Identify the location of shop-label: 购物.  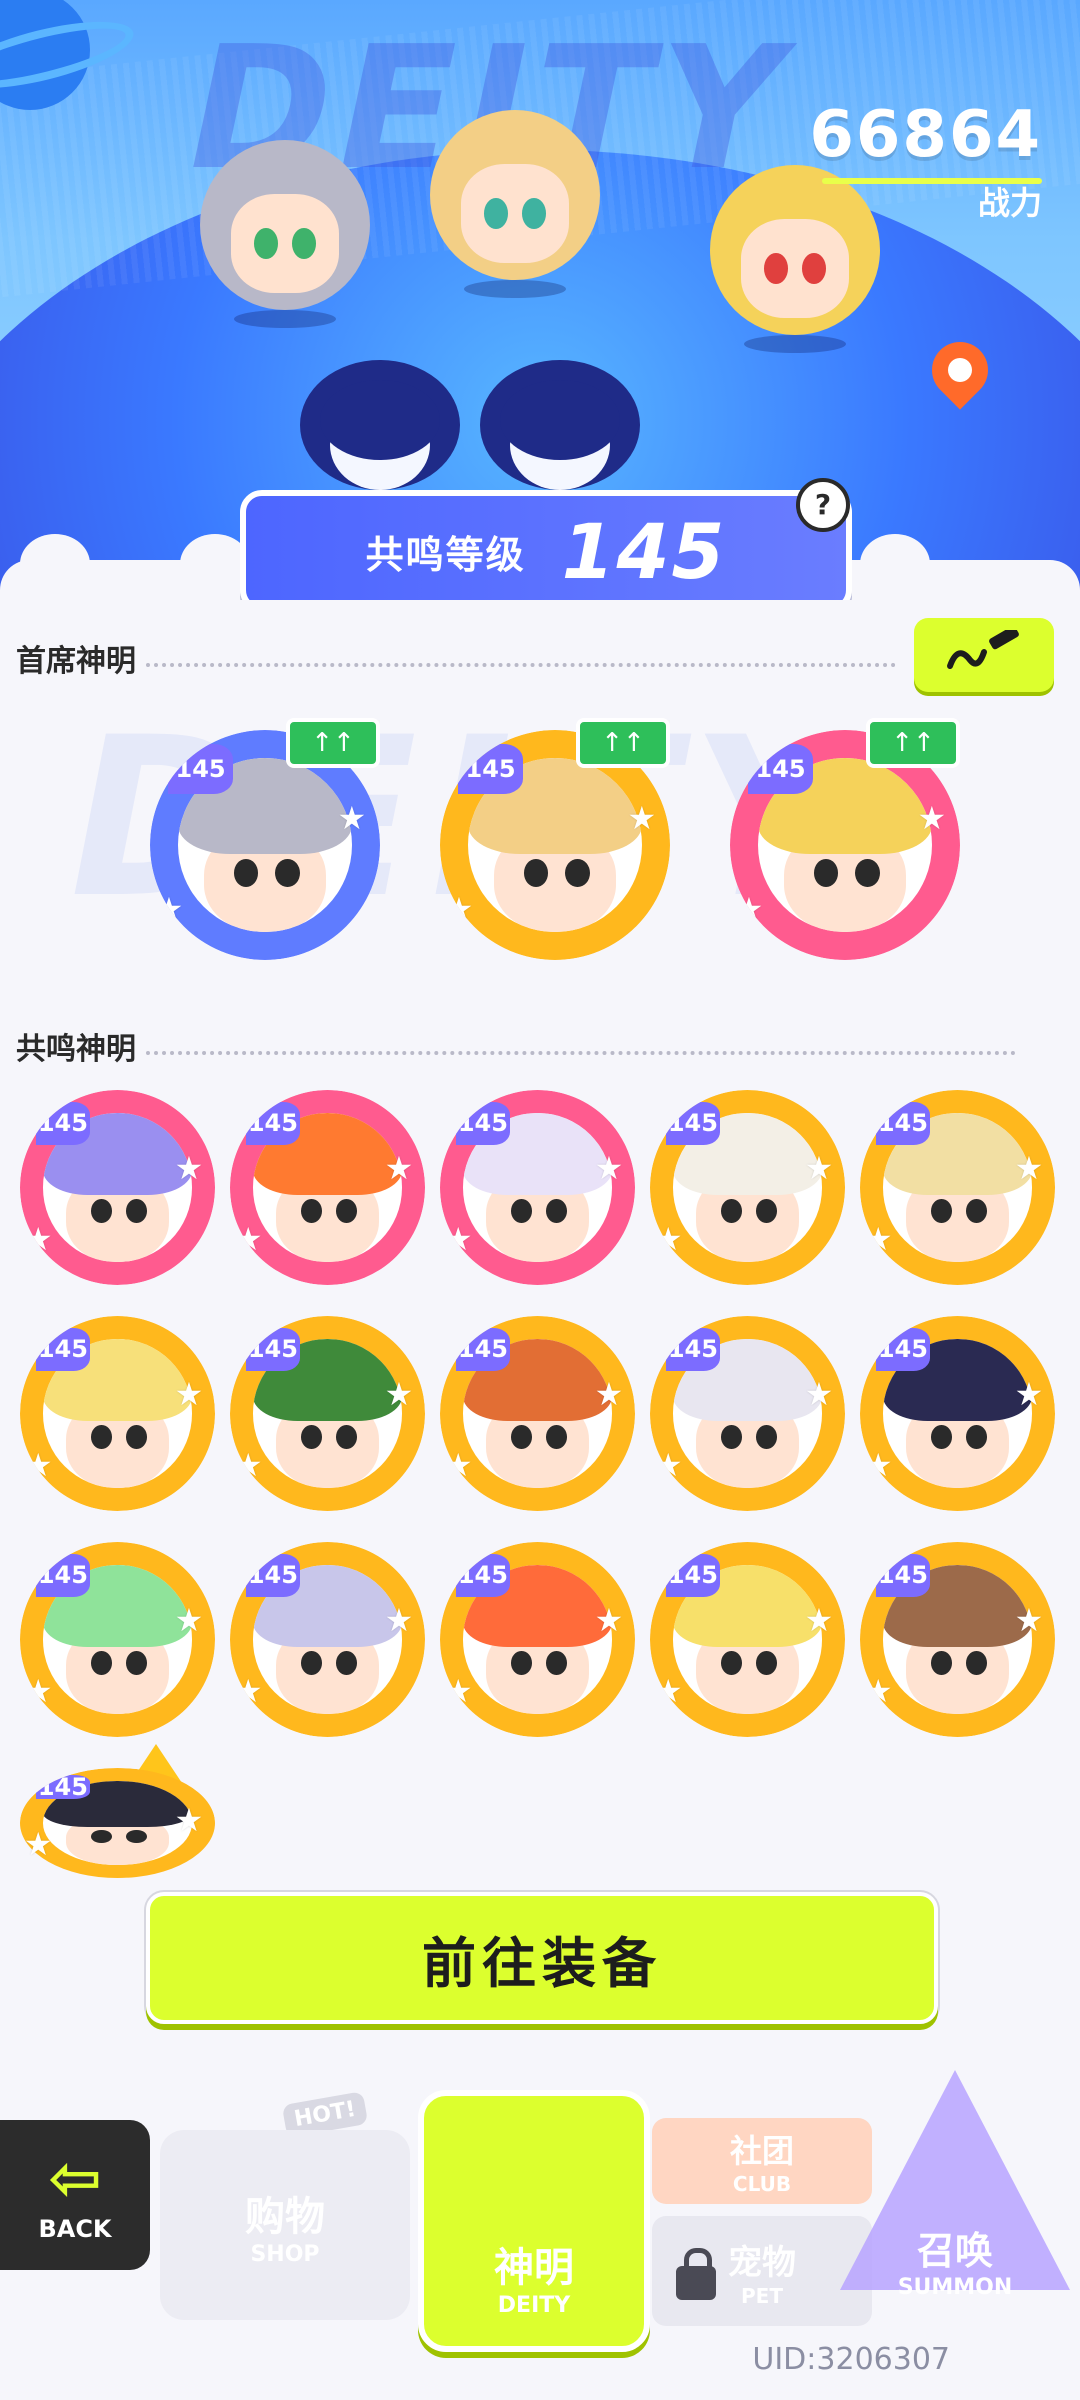
(285, 2216).